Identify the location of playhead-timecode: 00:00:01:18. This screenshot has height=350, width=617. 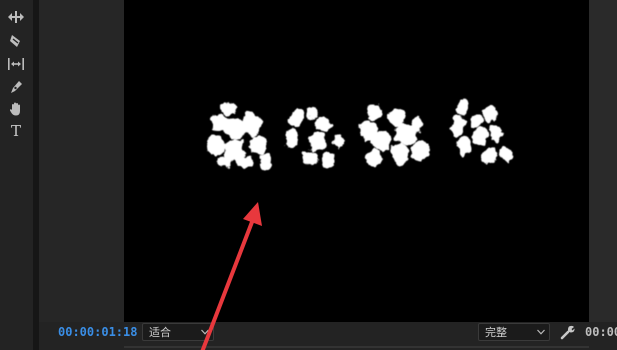
(97, 332).